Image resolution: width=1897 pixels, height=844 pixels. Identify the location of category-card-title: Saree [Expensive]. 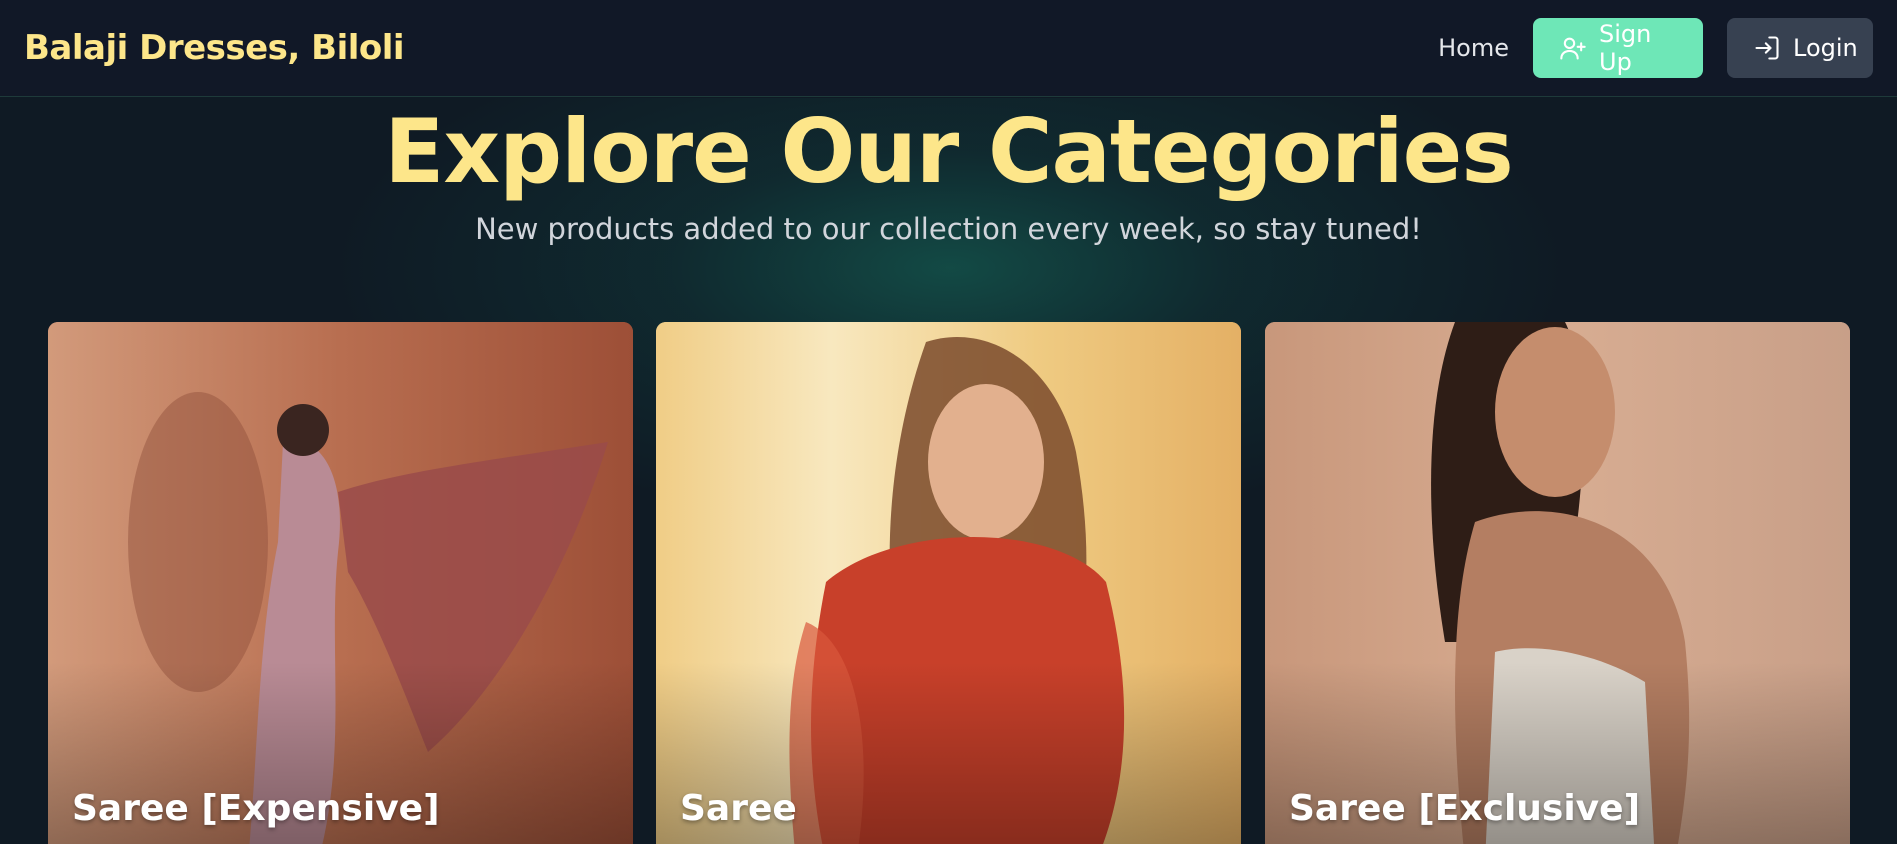
(256, 808).